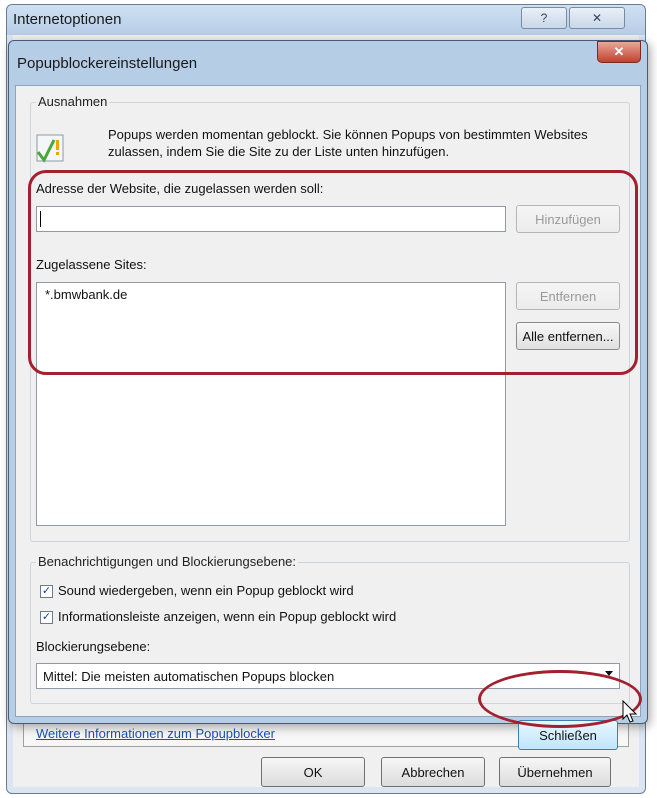 The image size is (657, 798). What do you see at coordinates (40, 219) in the screenshot?
I see `text-caret` at bounding box center [40, 219].